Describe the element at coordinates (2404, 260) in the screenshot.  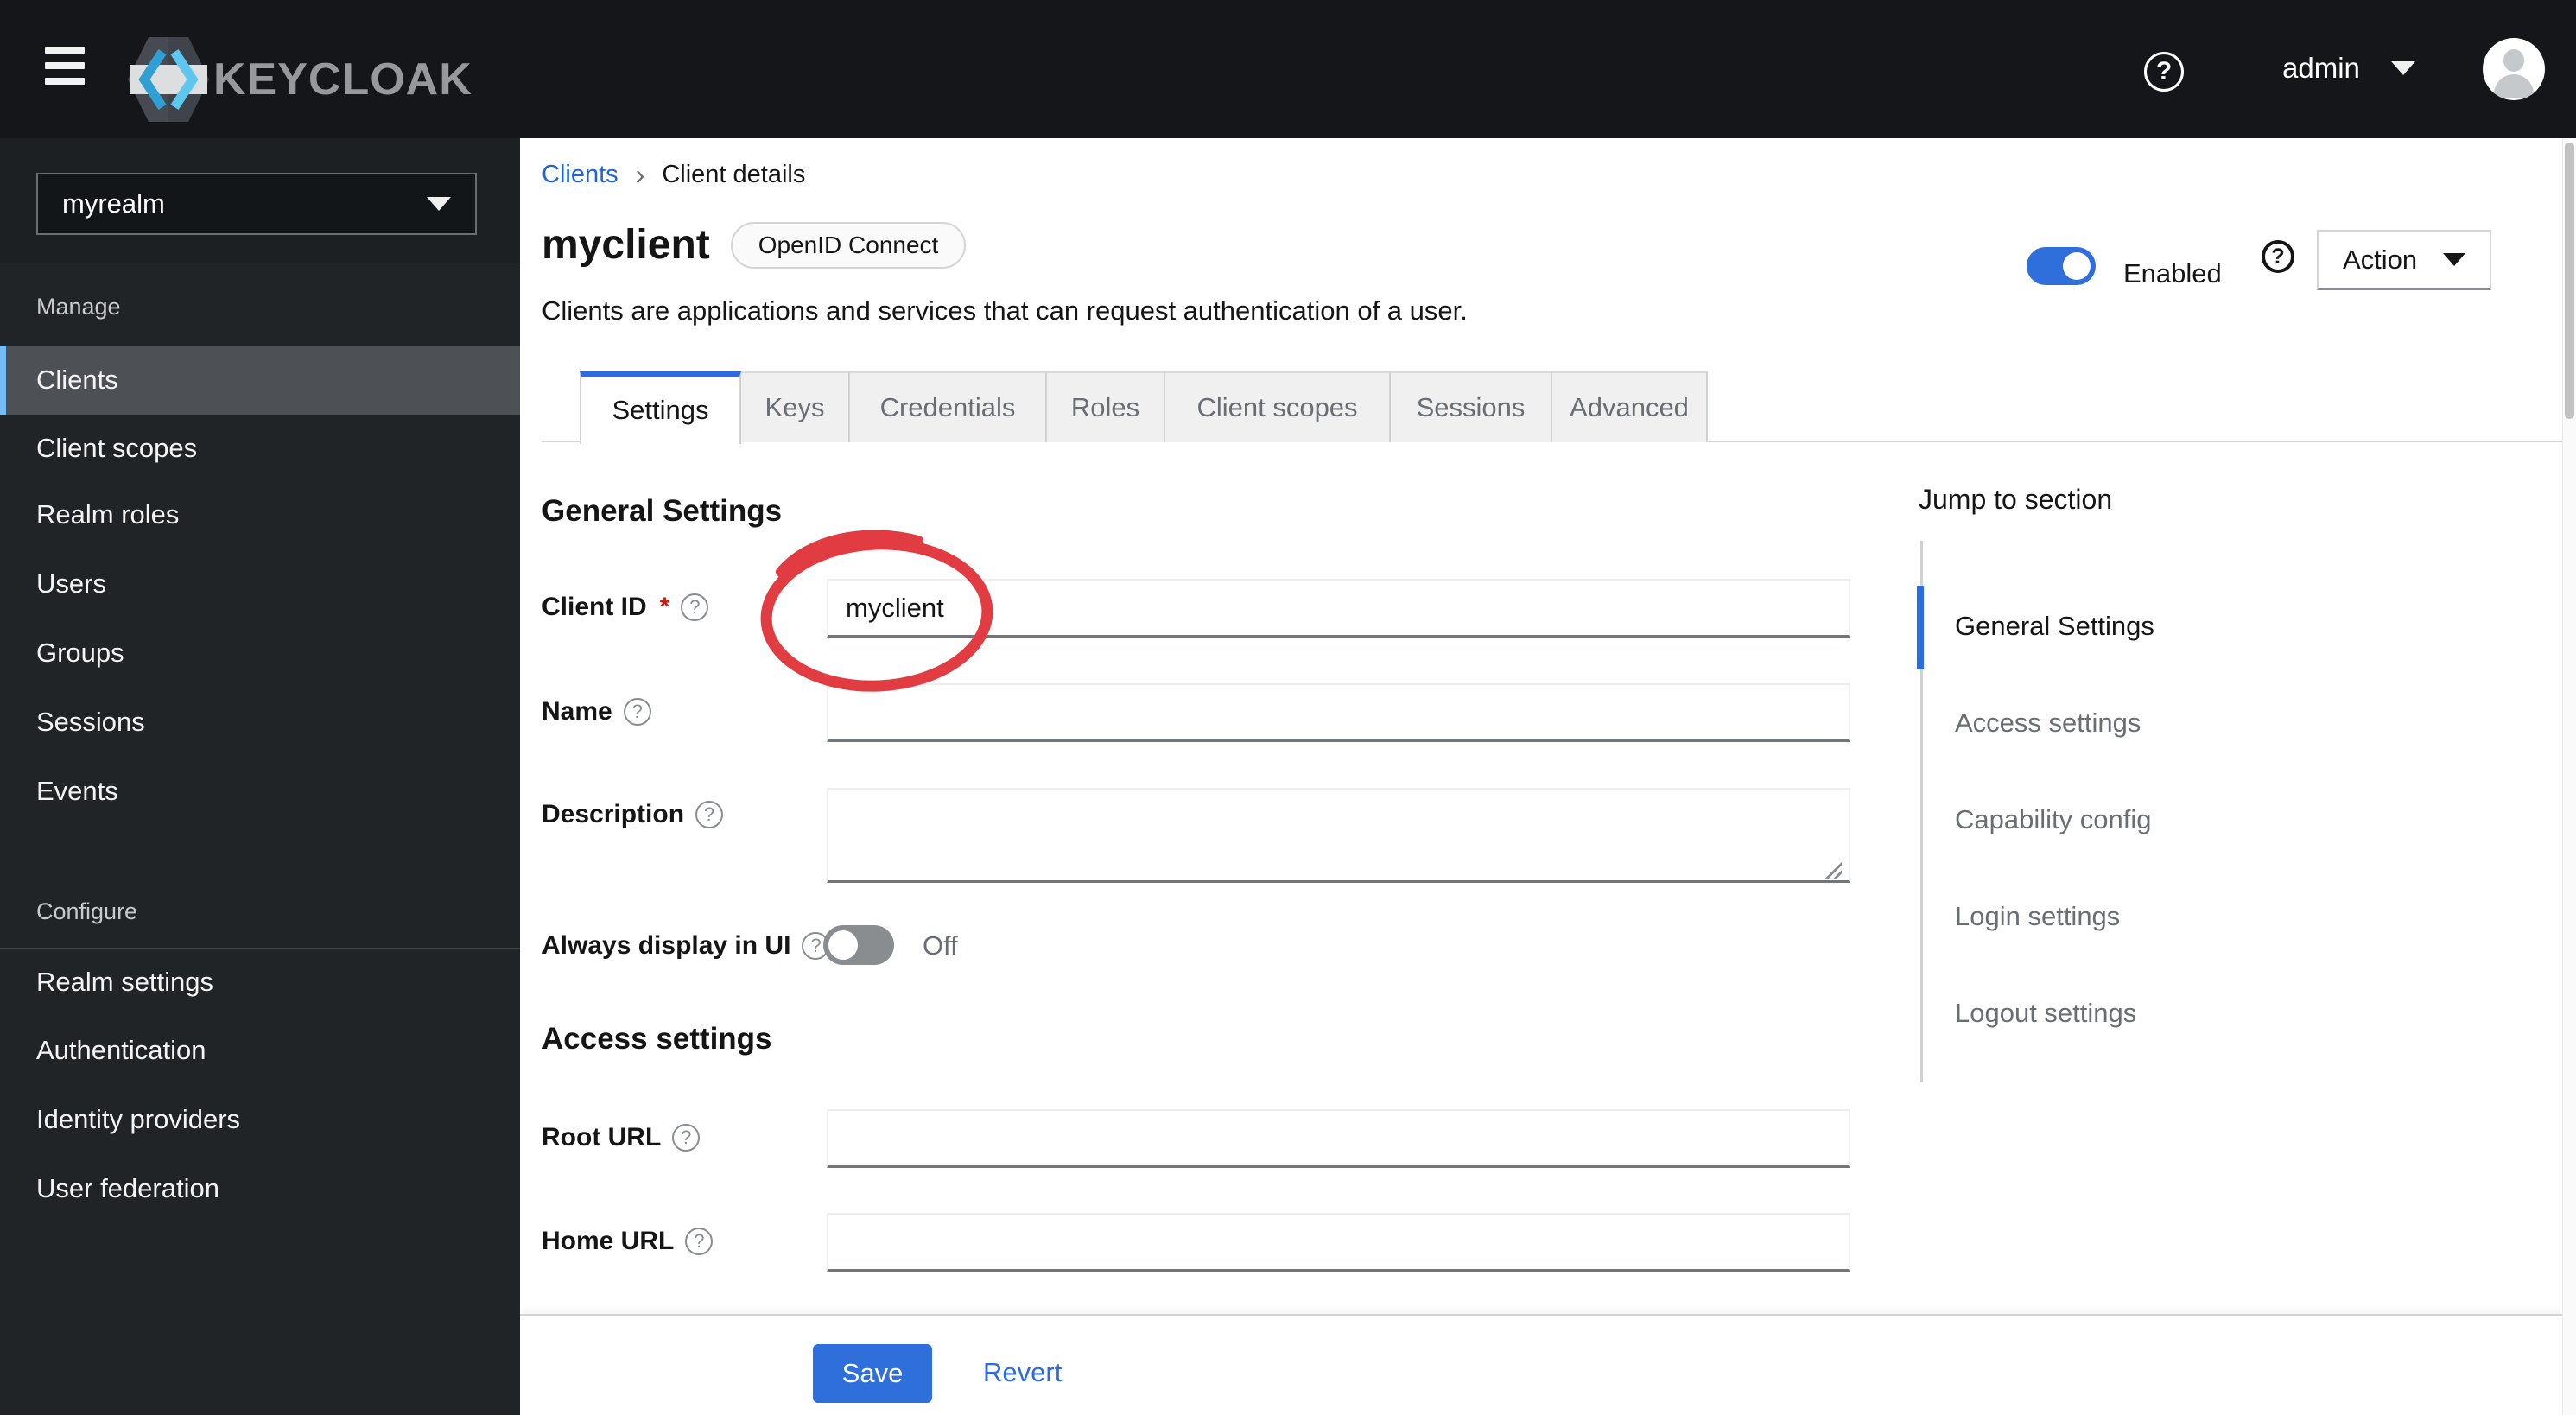
I see `action-dropdown: Action` at that location.